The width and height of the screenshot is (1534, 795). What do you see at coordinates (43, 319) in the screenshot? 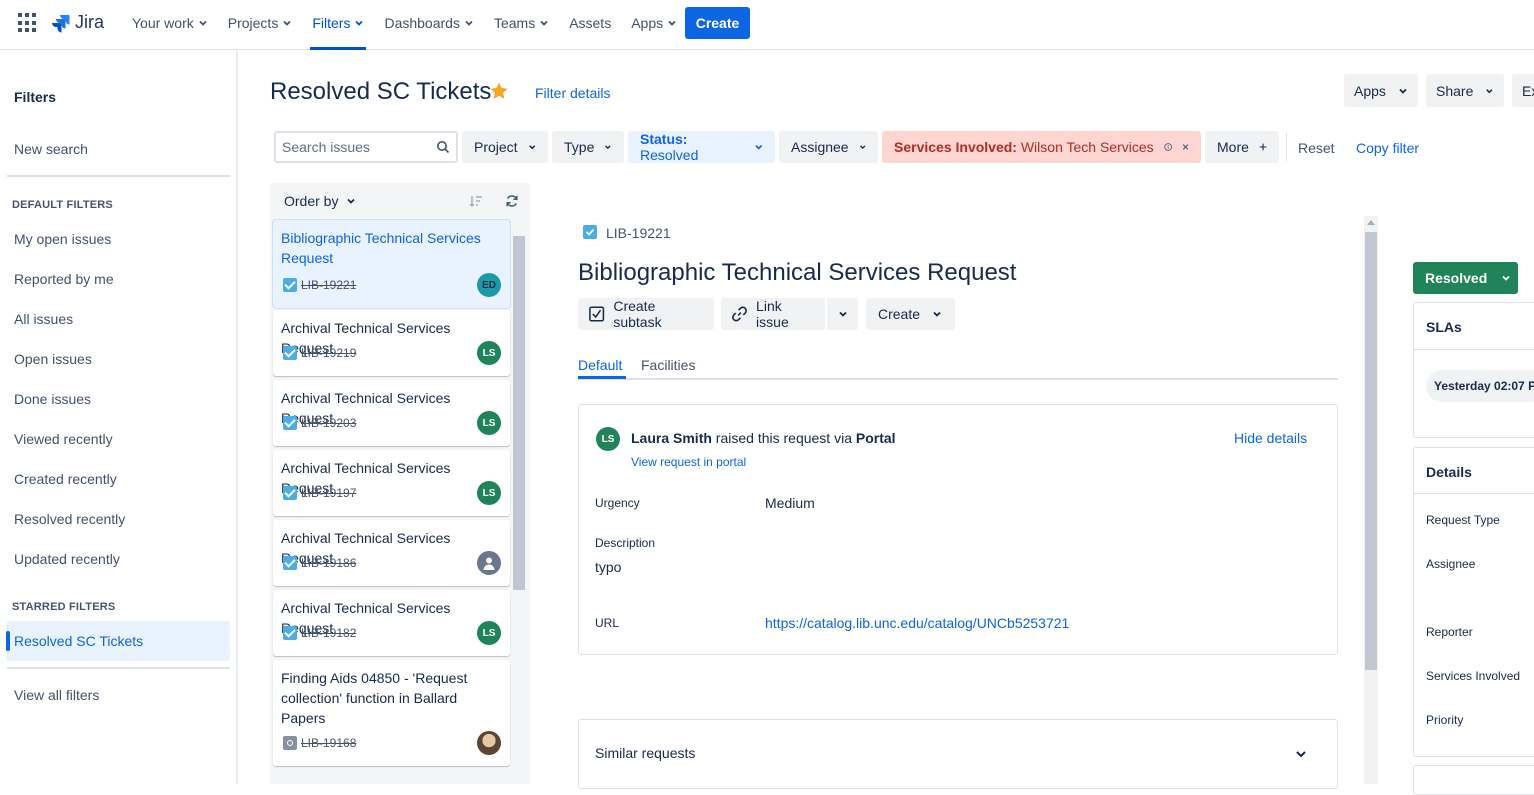
I see `sidebar-item-all-issues: All issues` at bounding box center [43, 319].